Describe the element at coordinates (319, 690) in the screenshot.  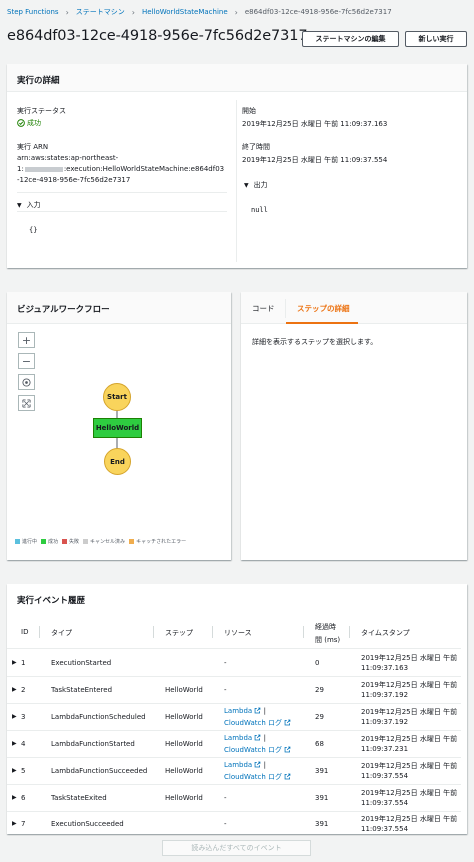
I see `row-2-elapsed: 29` at that location.